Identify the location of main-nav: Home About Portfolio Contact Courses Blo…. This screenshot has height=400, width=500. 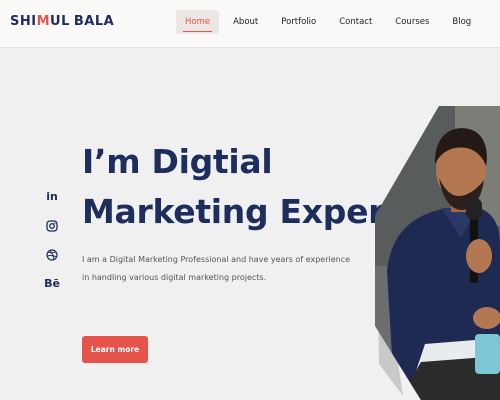
(330, 22).